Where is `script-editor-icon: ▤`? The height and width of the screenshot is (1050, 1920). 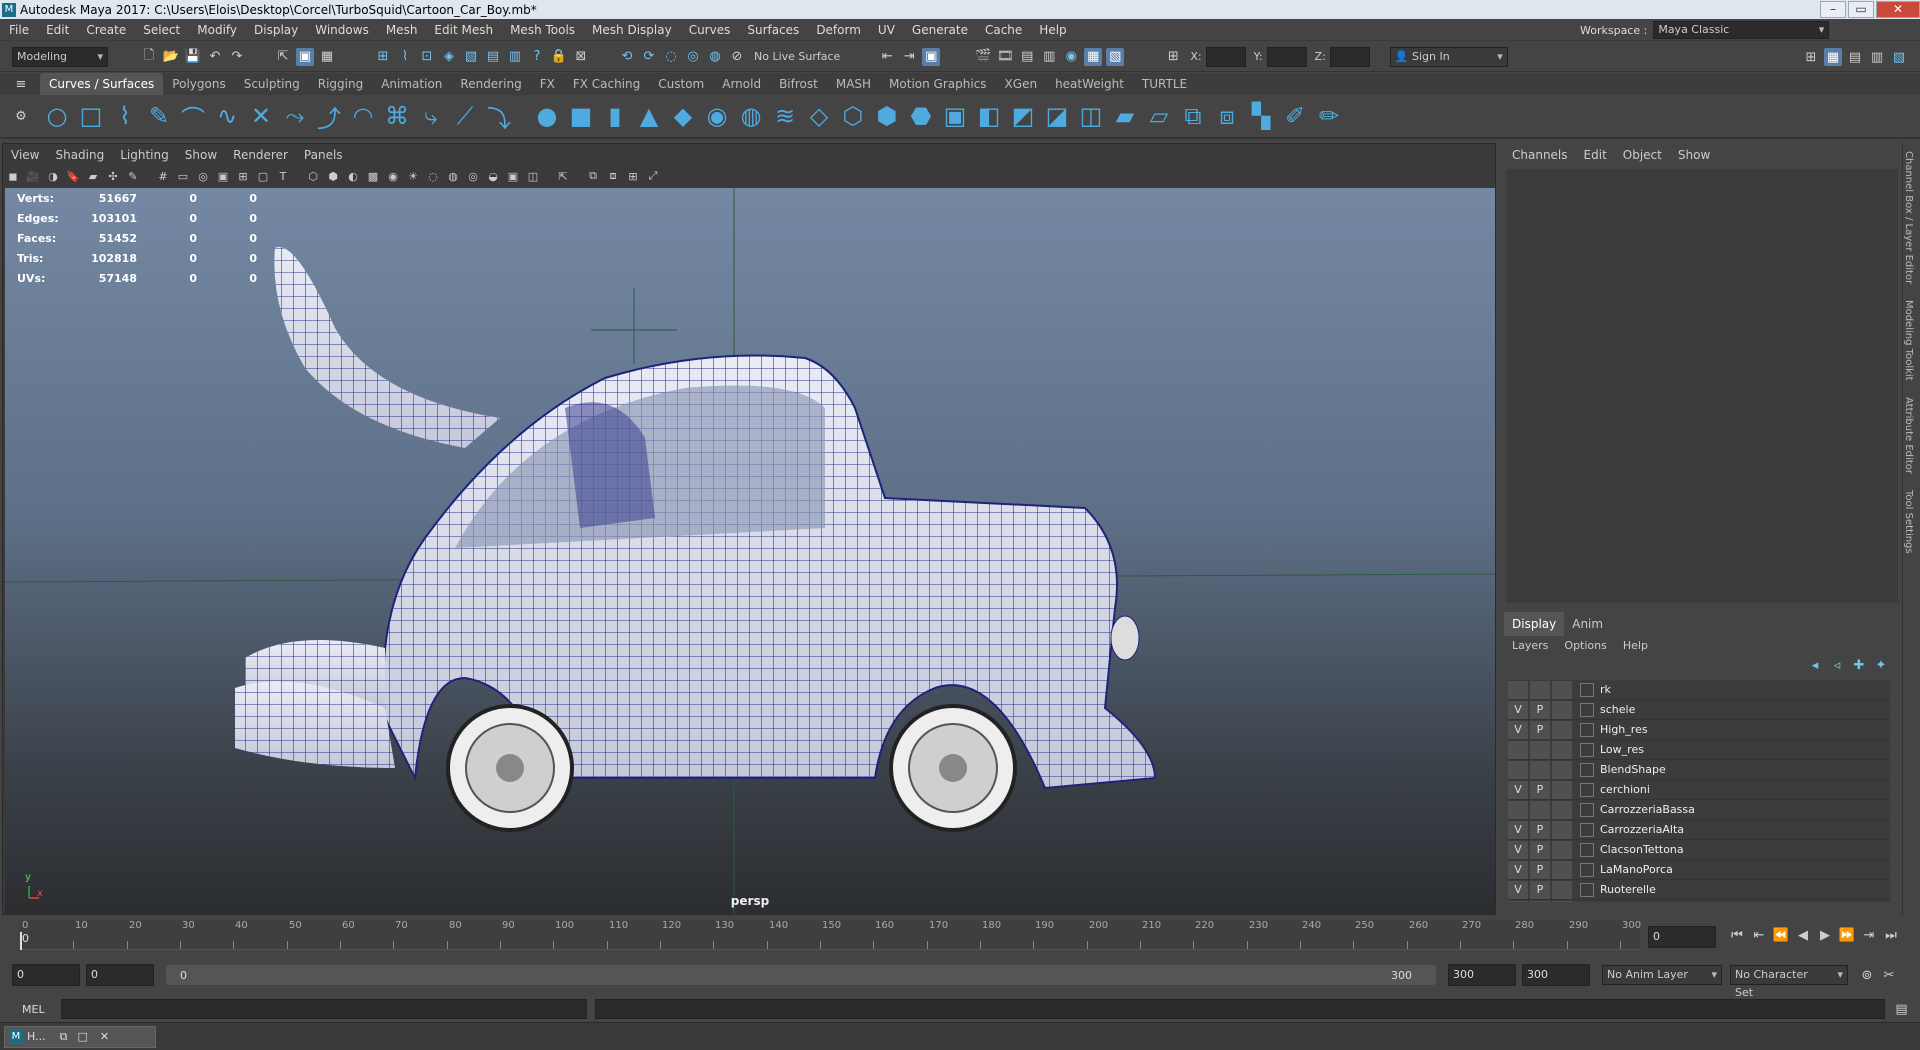 script-editor-icon: ▤ is located at coordinates (1902, 1009).